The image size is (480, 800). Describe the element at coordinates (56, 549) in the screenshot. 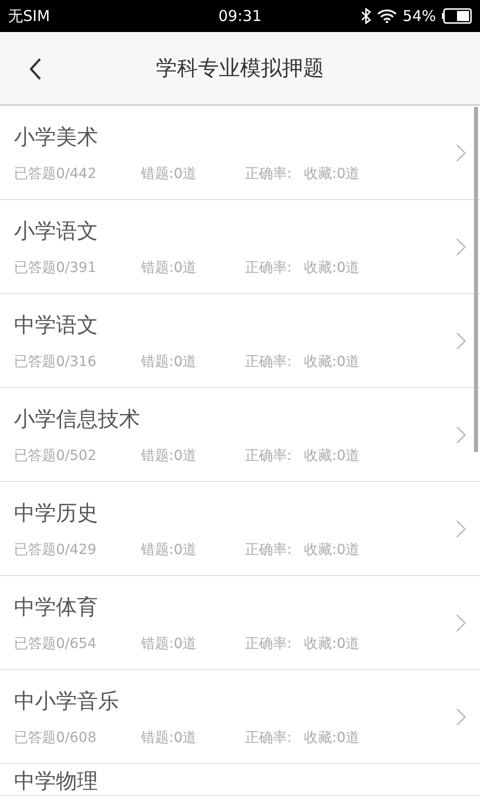

I see `answered-count: 已答题0/429` at that location.